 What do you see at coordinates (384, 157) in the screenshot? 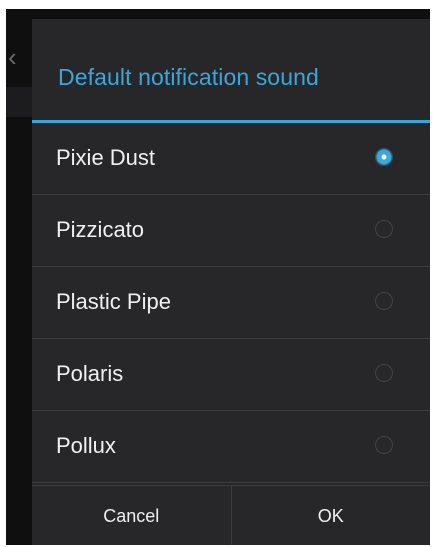
I see `radio-button-selected` at bounding box center [384, 157].